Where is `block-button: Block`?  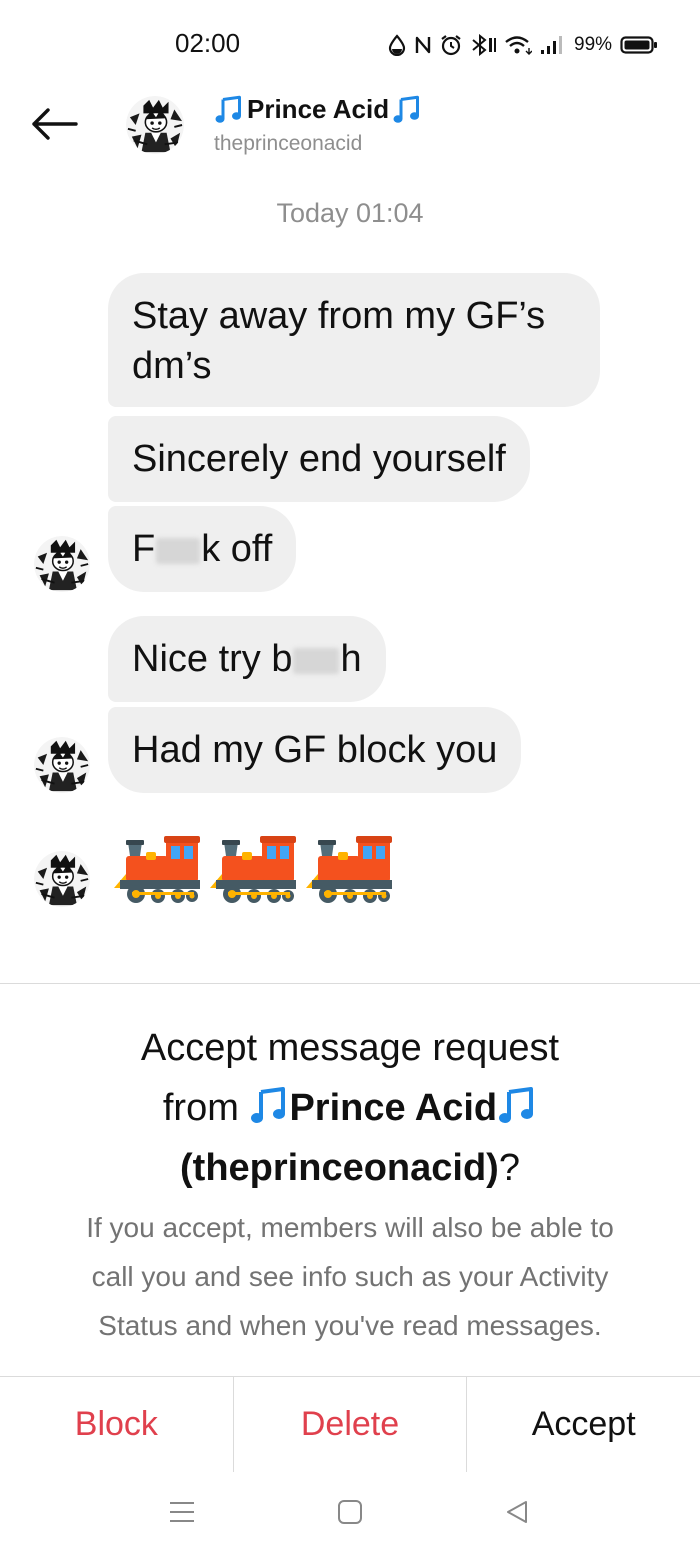
block-button: Block is located at coordinates (116, 1424).